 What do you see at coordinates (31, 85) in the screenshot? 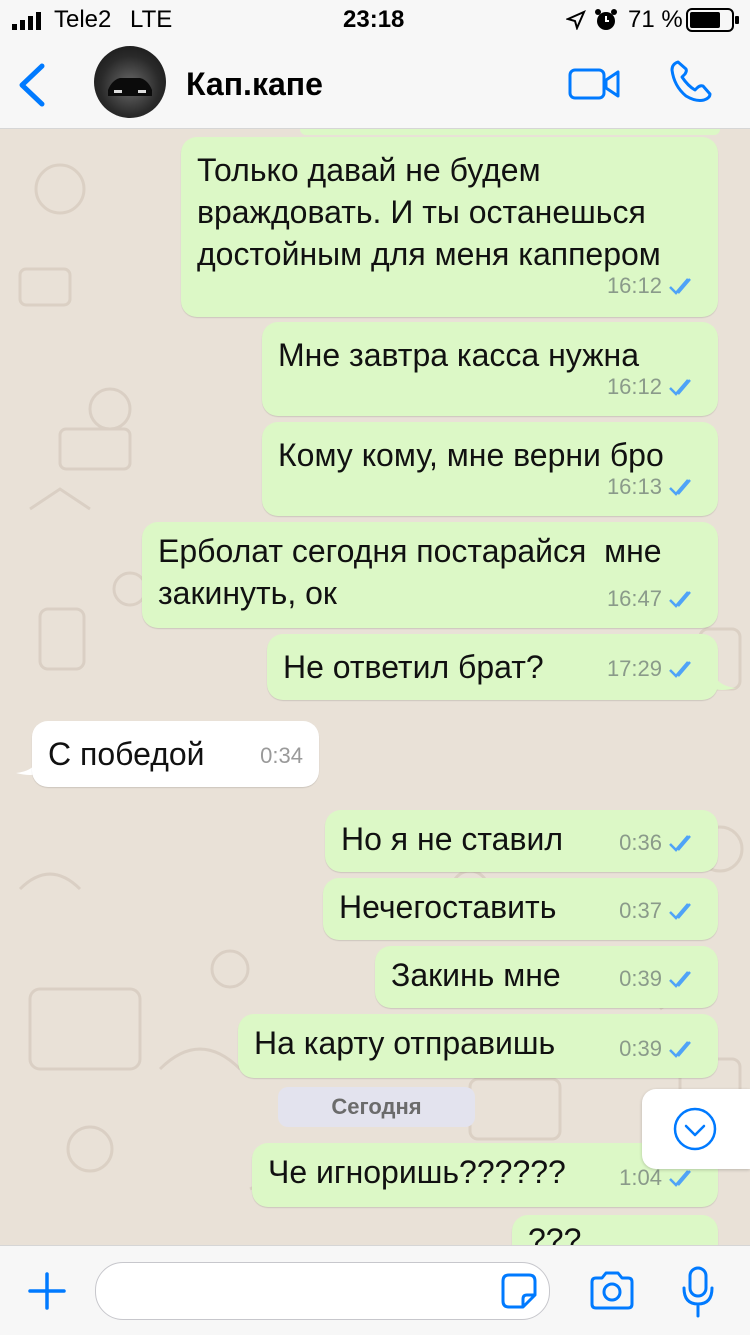
I see `back-chevron-icon` at bounding box center [31, 85].